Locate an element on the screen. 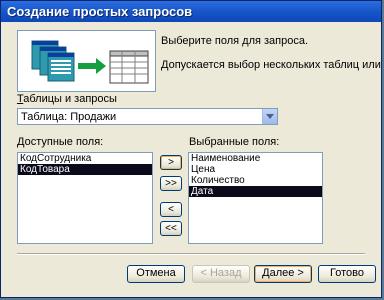  tables-label: Таблицы и запросы is located at coordinates (67, 99).